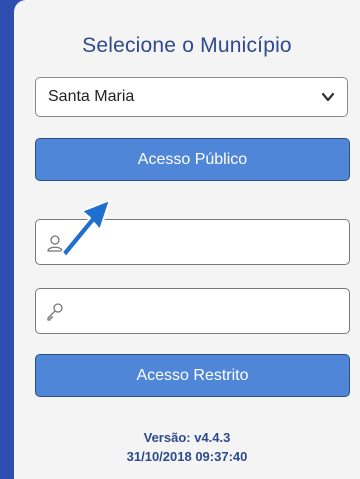  Describe the element at coordinates (328, 97) in the screenshot. I see `chevron-down-icon` at that location.